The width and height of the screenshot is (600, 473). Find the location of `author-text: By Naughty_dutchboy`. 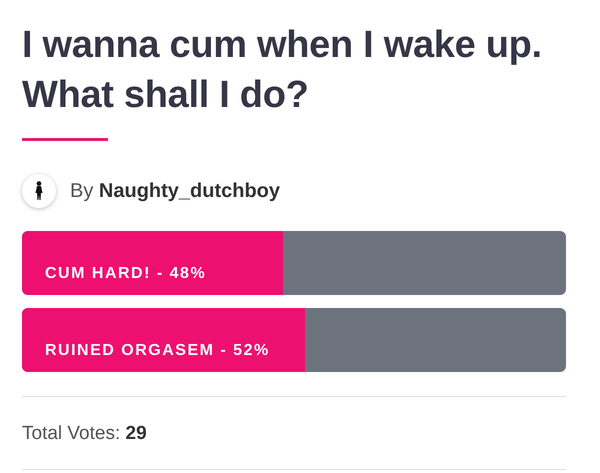

author-text: By Naughty_dutchboy is located at coordinates (175, 191).